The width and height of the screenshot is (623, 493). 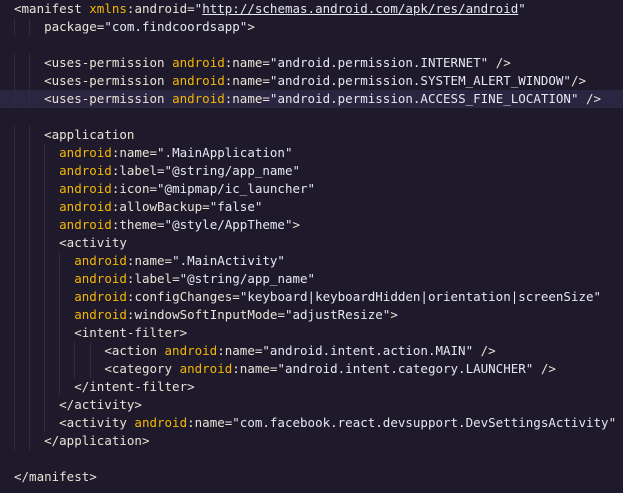 I want to click on code-line: <application, so click(x=311, y=135).